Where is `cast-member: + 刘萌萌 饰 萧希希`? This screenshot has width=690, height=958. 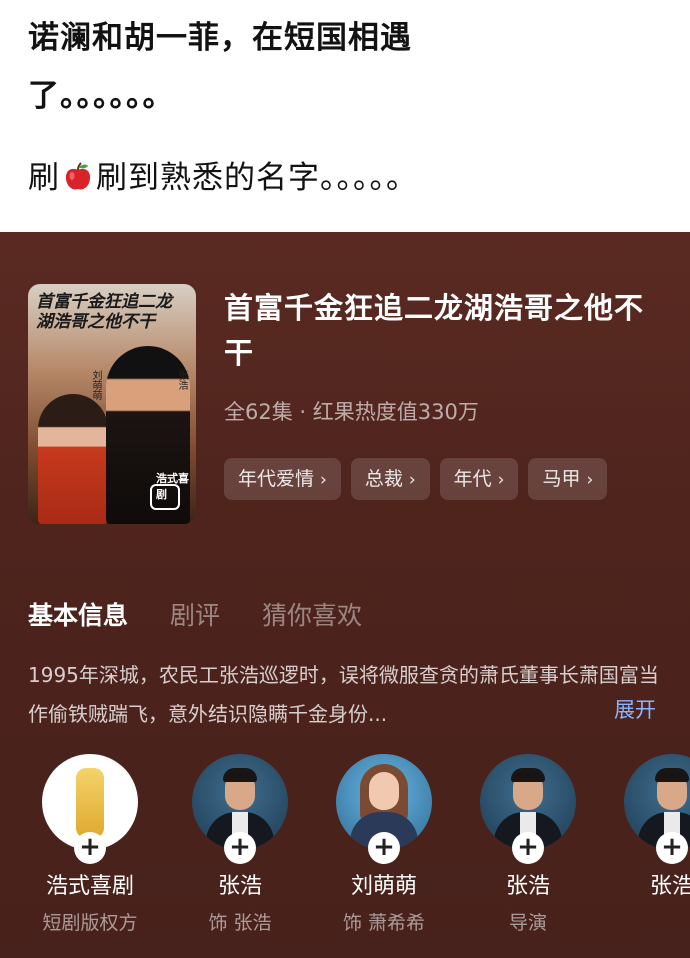 cast-member: + 刘萌萌 饰 萧希希 is located at coordinates (384, 844).